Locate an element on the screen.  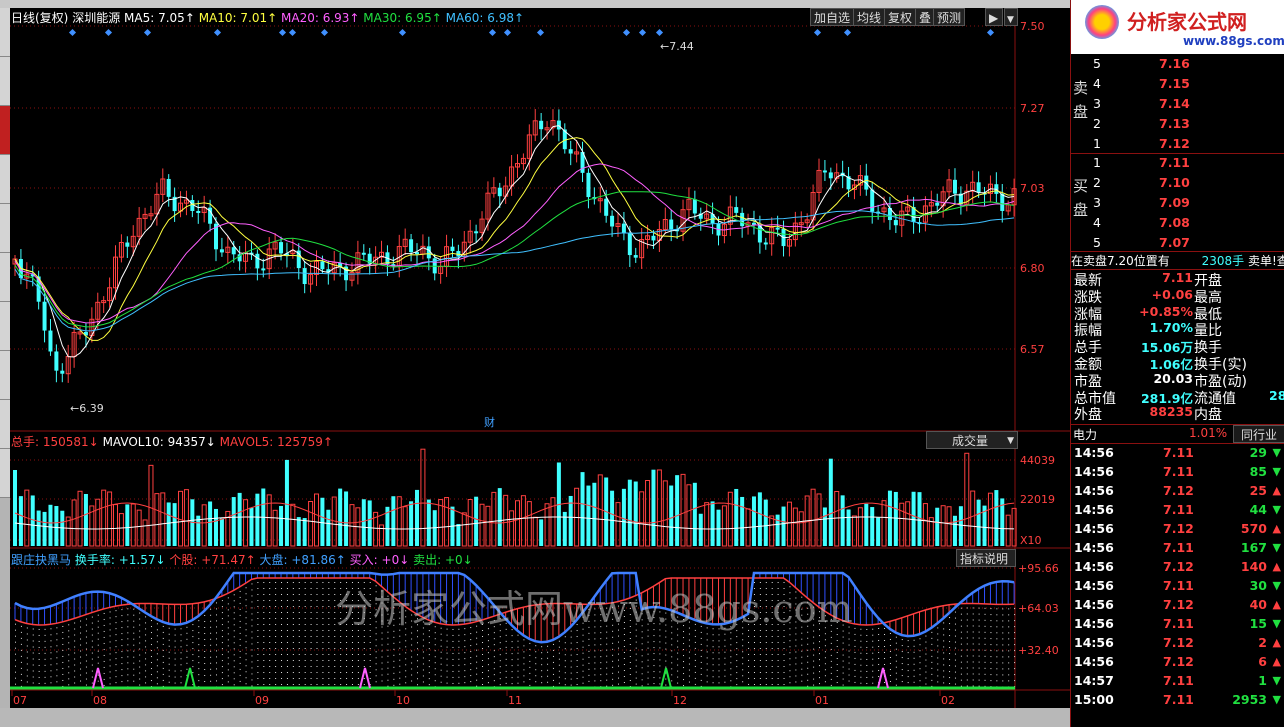
tick-row: 14:56 7.11 167 ▼ is located at coordinates (1177, 548).